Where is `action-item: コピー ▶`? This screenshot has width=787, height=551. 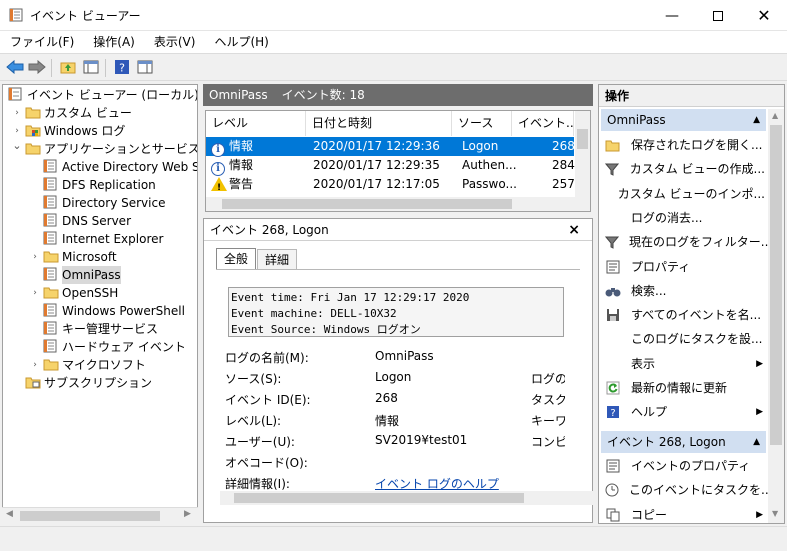
action-item: コピー ▶ is located at coordinates (685, 513).